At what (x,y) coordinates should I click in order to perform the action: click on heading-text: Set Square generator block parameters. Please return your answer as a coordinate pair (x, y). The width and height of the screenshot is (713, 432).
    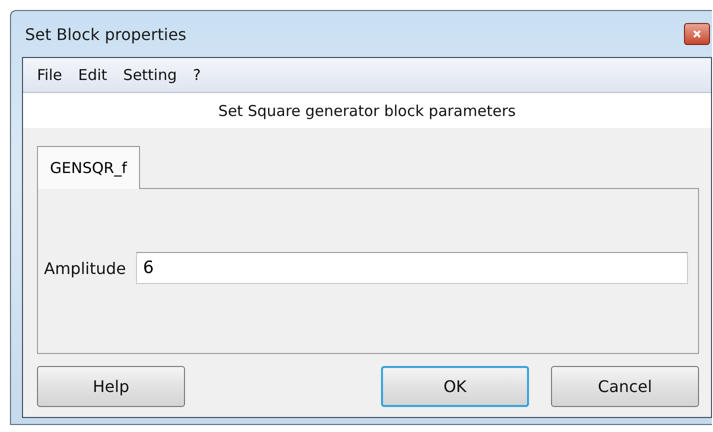
    Looking at the image, I should click on (367, 111).